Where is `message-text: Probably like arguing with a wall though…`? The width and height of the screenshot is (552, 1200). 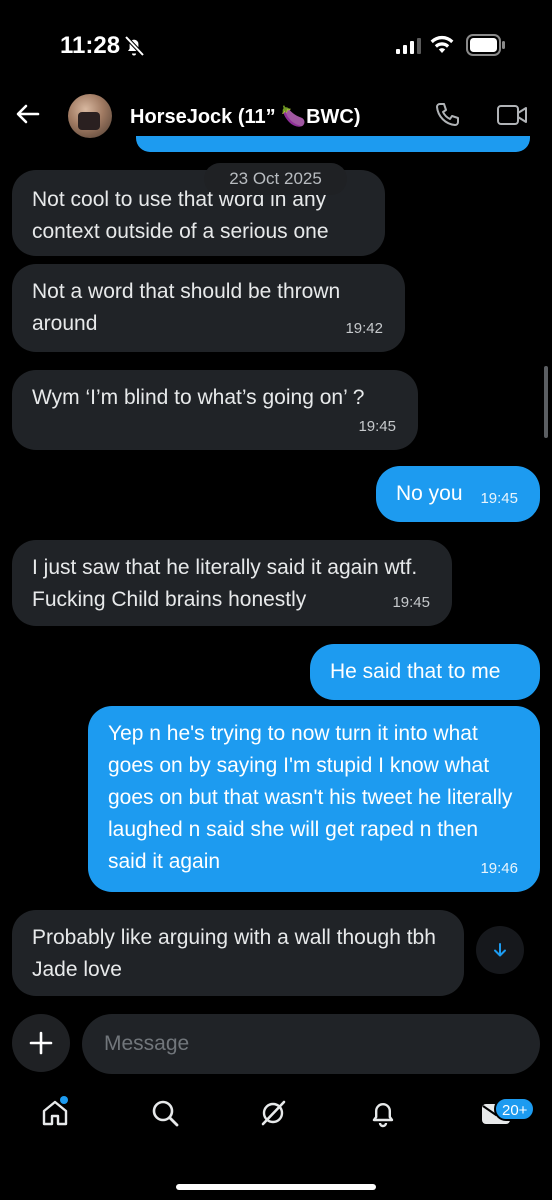 message-text: Probably like arguing with a wall though… is located at coordinates (234, 953).